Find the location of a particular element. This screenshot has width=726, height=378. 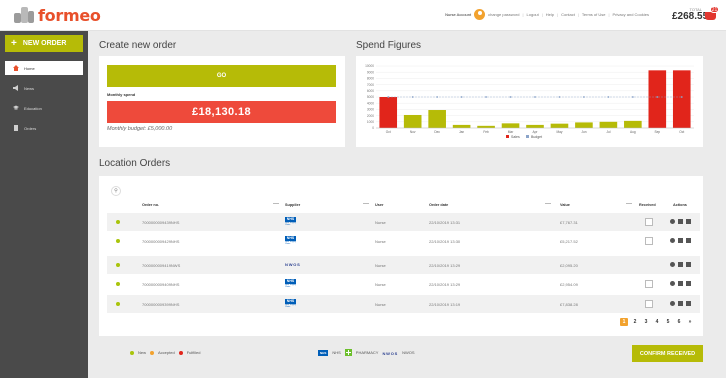

new-order-button: + NEW ORDER is located at coordinates (44, 43).